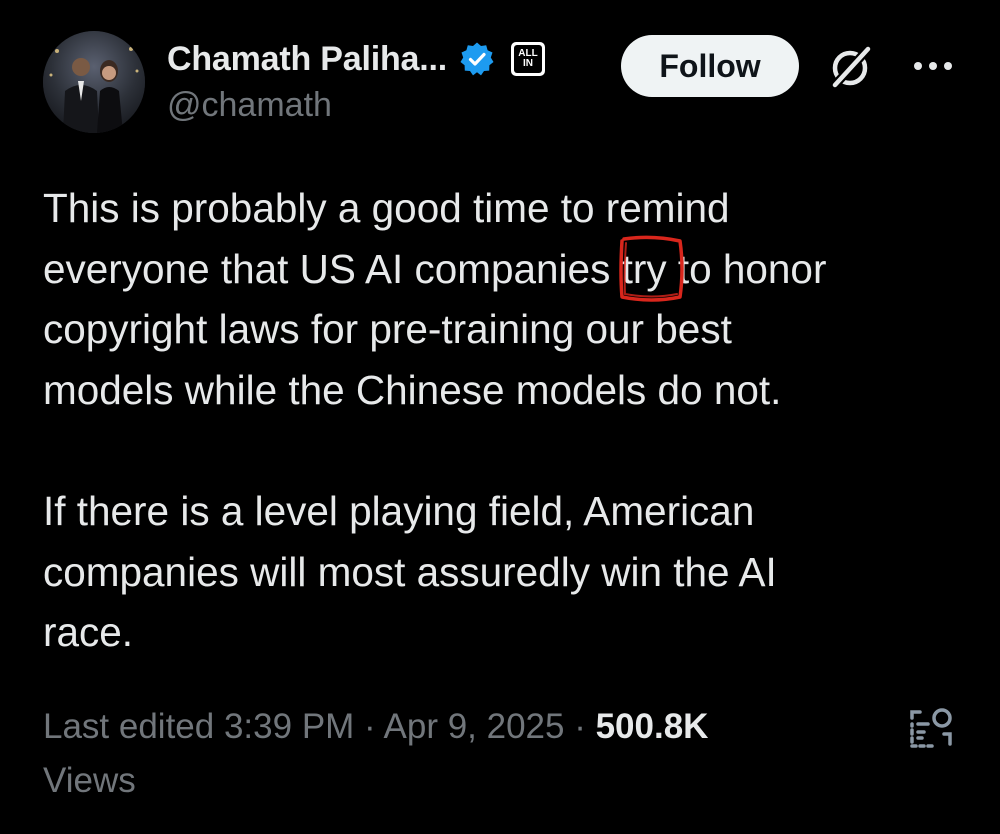 Image resolution: width=1000 pixels, height=834 pixels. I want to click on tweet-line: This is probably a good time to remind, so click(386, 208).